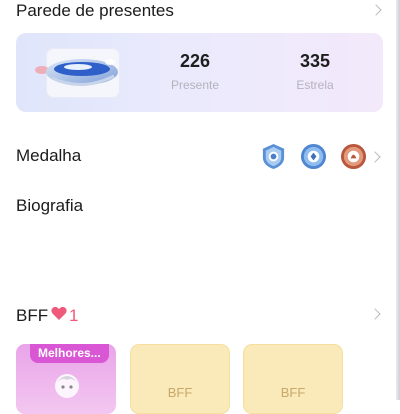 This screenshot has height=414, width=400. What do you see at coordinates (49, 155) in the screenshot?
I see `medals-title: Medalha` at bounding box center [49, 155].